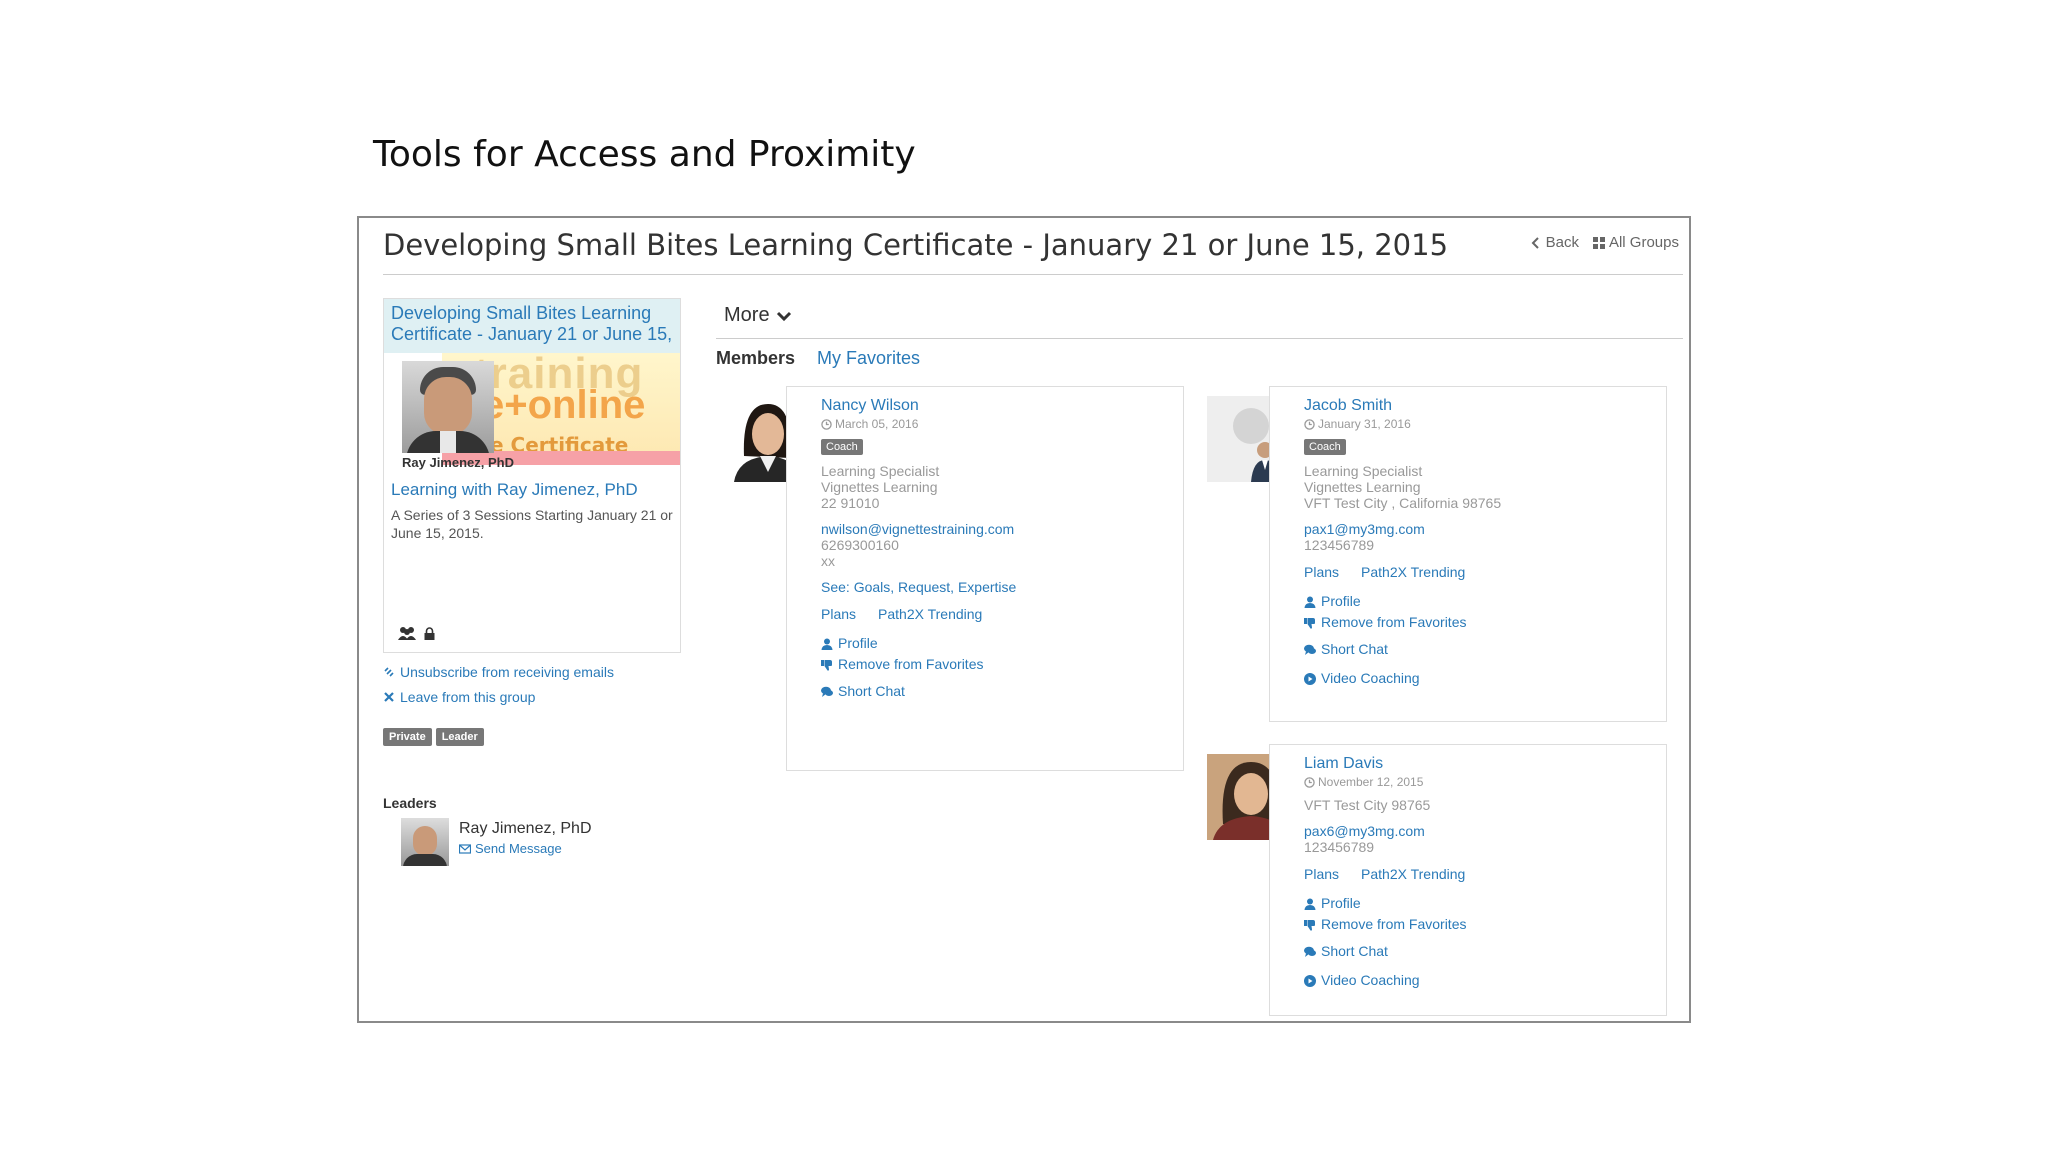 This screenshot has width=2048, height=1152. What do you see at coordinates (1403, 503) in the screenshot?
I see `member-location: VFT Test City , California 98765` at bounding box center [1403, 503].